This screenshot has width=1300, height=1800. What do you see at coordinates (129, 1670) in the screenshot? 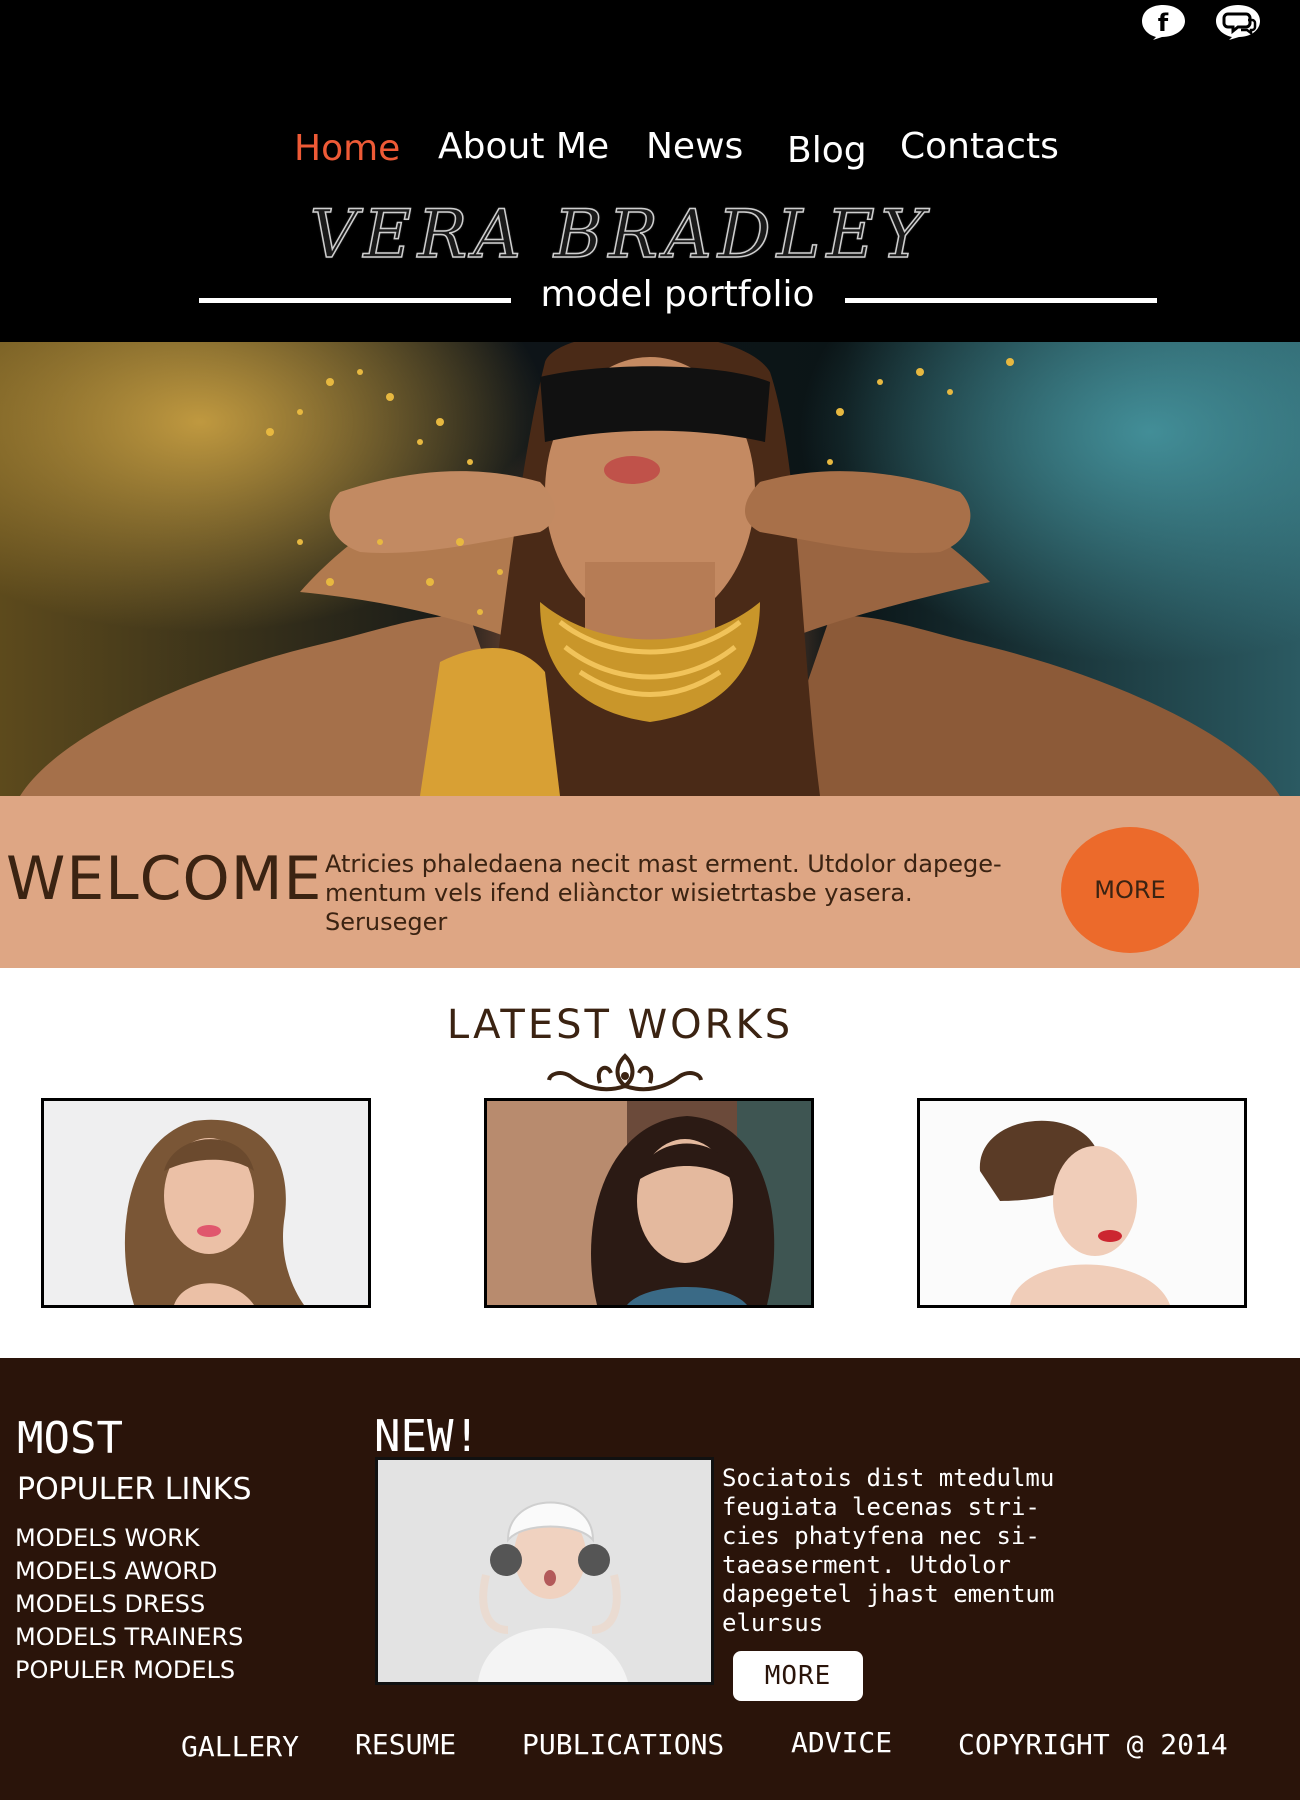
I see `link-populer-models: POPULER MODELS` at bounding box center [129, 1670].